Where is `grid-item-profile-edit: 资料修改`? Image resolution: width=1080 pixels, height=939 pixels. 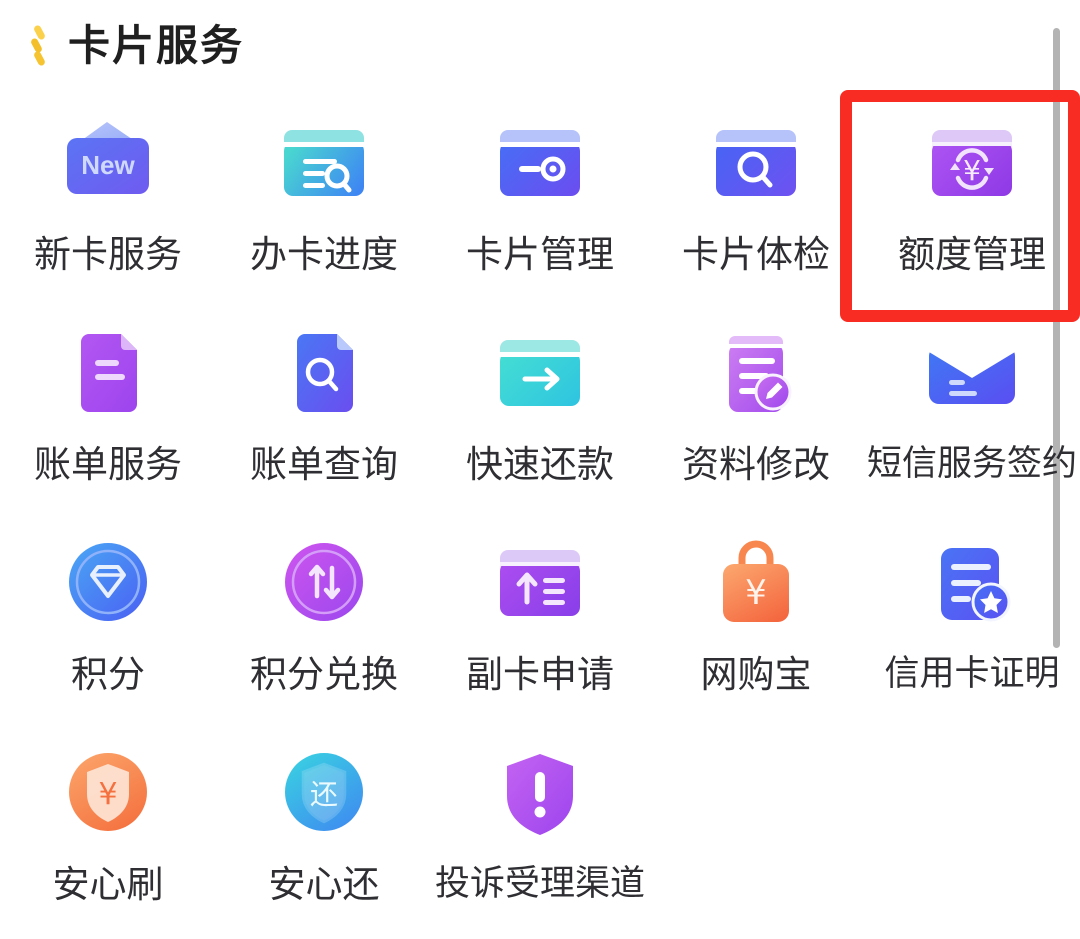 grid-item-profile-edit: 资料修改 is located at coordinates (756, 407).